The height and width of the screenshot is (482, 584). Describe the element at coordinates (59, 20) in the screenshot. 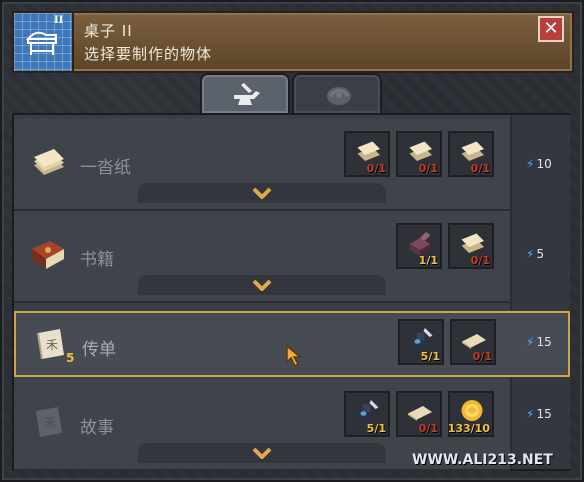

I see `tier-badge: II` at that location.